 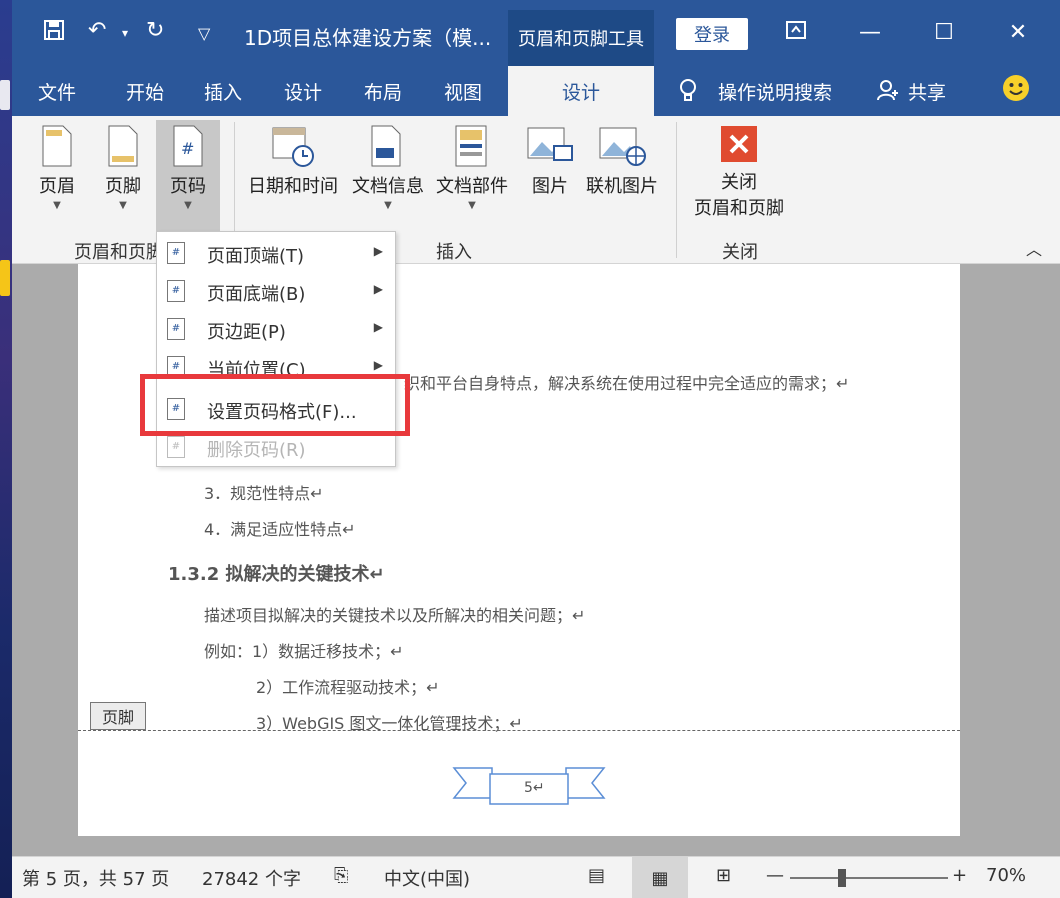 What do you see at coordinates (1034, 248) in the screenshot?
I see `collapse-ribbon-icon: ︿` at bounding box center [1034, 248].